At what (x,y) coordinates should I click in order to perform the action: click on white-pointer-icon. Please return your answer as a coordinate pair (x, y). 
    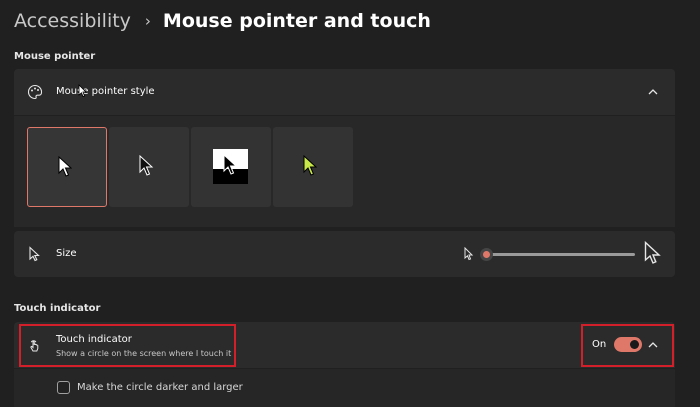
    Looking at the image, I should click on (65, 166).